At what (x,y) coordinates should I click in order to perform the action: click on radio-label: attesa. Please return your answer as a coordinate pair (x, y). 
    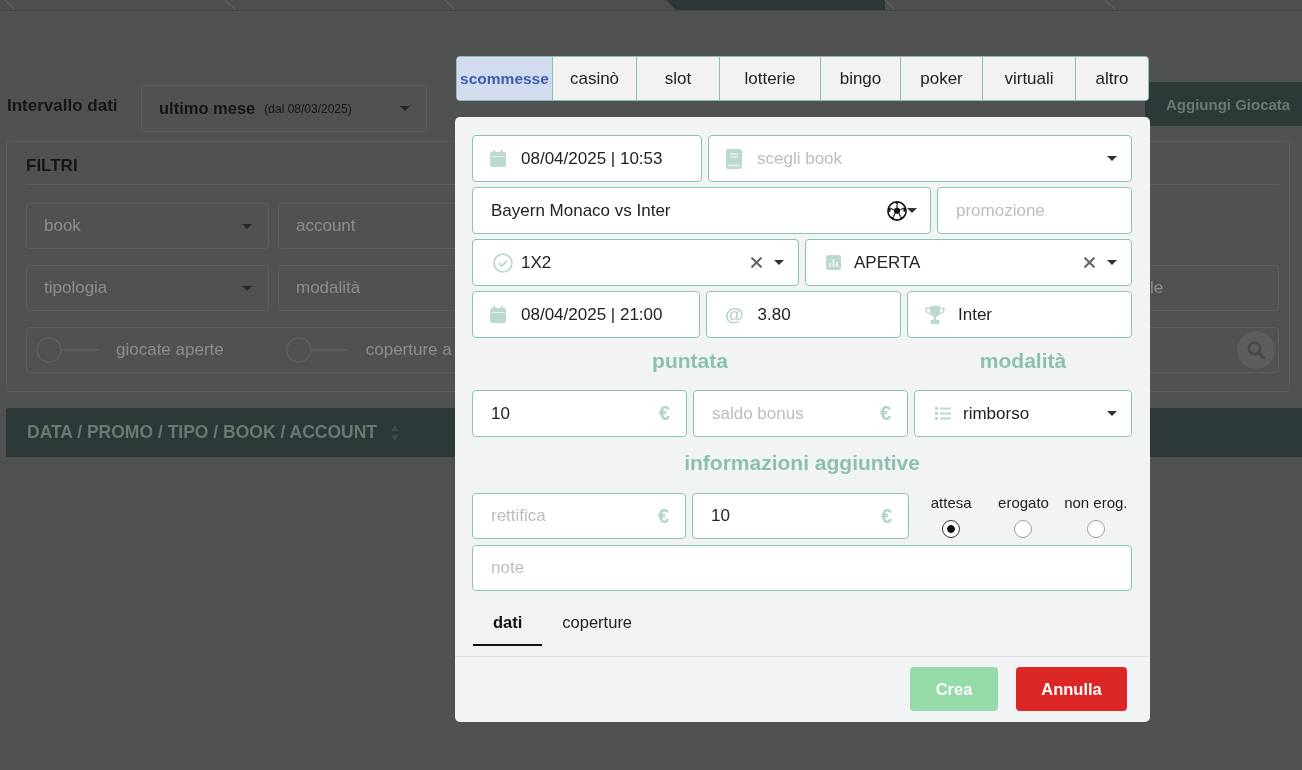
    Looking at the image, I should click on (951, 503).